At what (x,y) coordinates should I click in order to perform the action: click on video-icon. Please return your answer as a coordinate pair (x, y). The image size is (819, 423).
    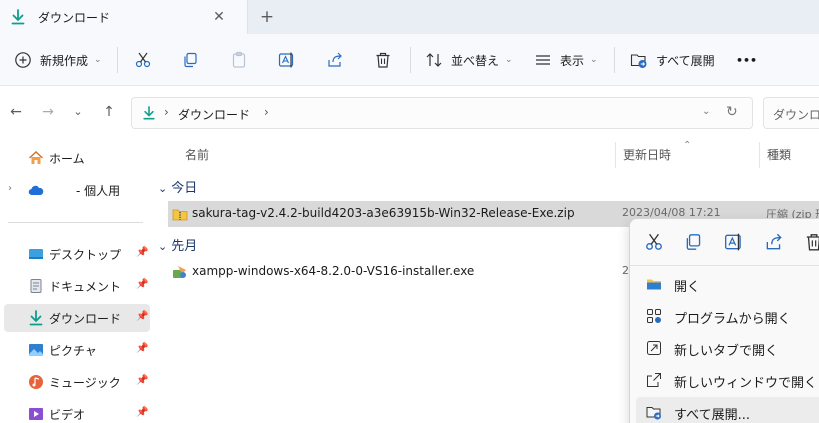
    Looking at the image, I should click on (36, 414).